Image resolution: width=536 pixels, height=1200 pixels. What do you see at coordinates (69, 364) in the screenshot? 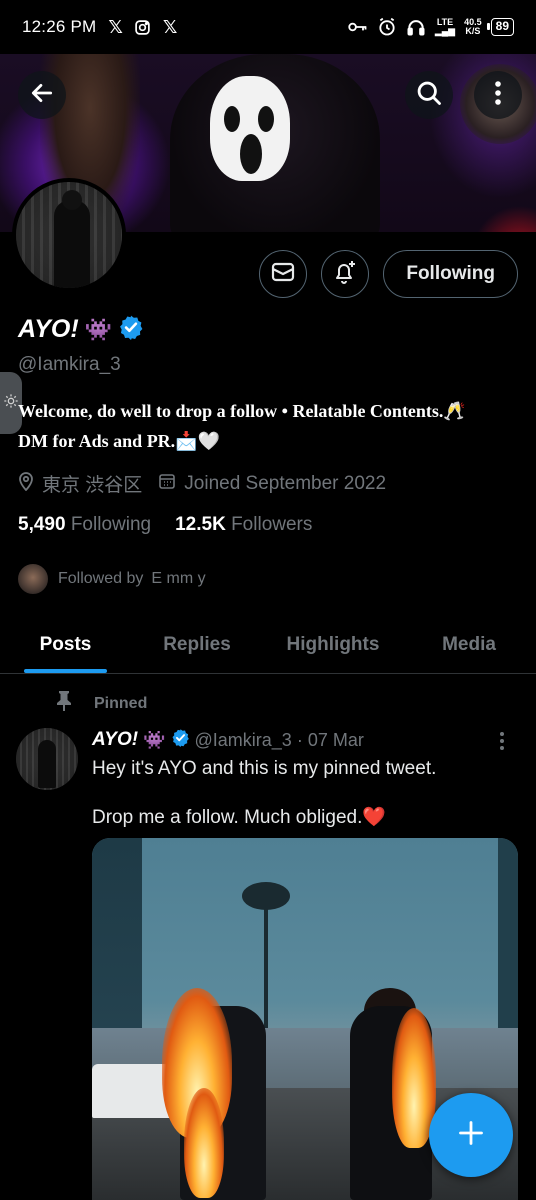
I see `profile-handle: @Iamkira_3` at bounding box center [69, 364].